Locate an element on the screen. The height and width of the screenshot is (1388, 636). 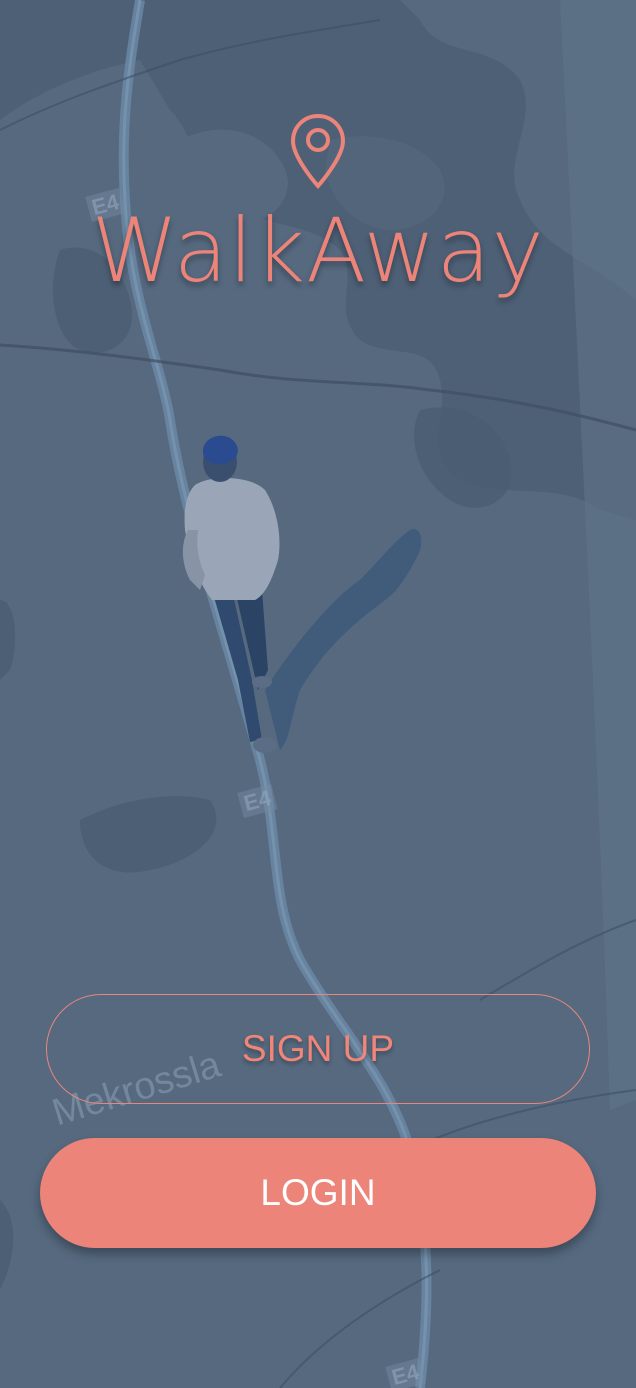
app-title: WalkAway is located at coordinates (318, 250).